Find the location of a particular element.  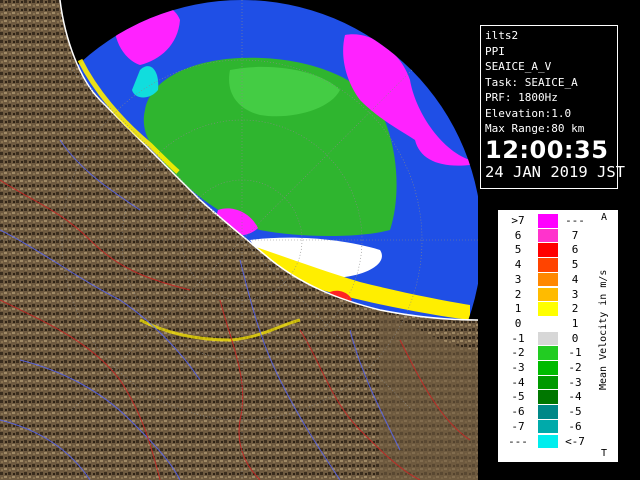

info-elevation: Elevation:1.0 is located at coordinates (528, 113).